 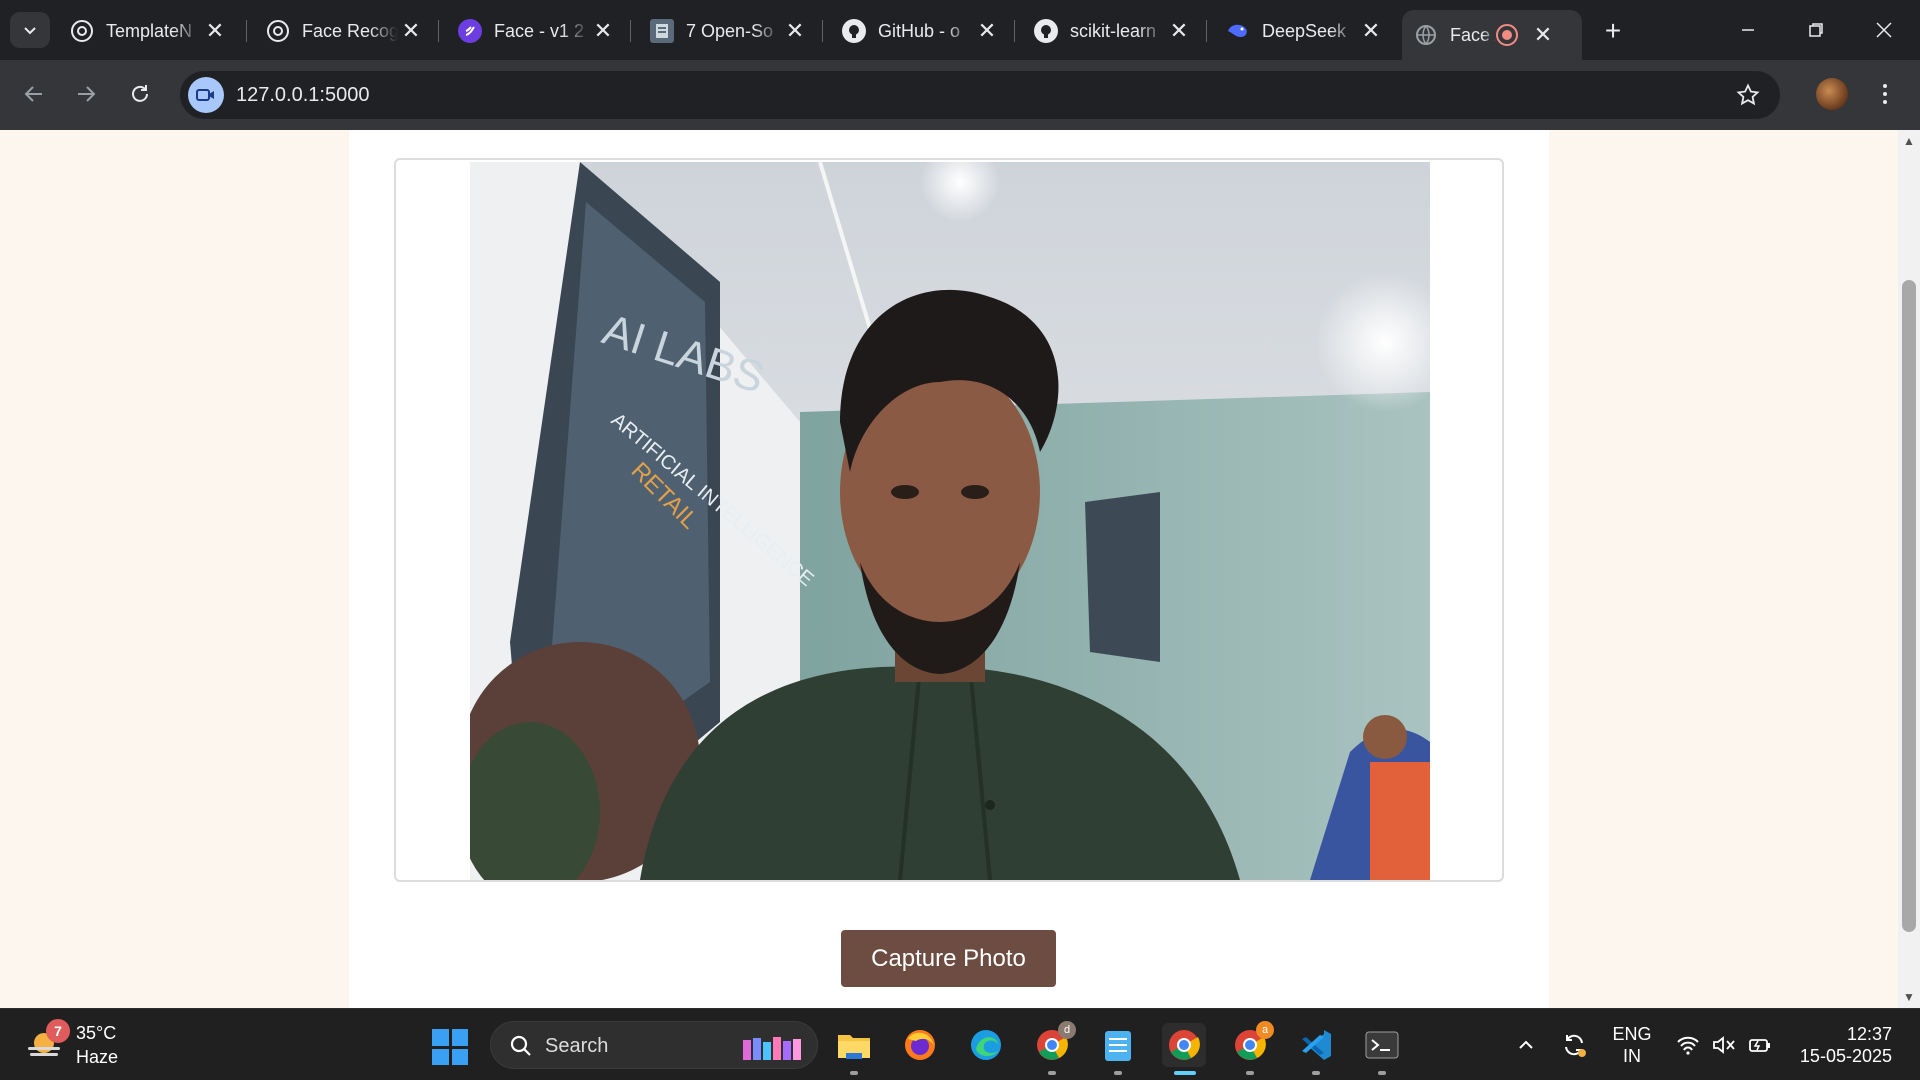 I want to click on tab-title: DeepSeek, so click(x=1304, y=30).